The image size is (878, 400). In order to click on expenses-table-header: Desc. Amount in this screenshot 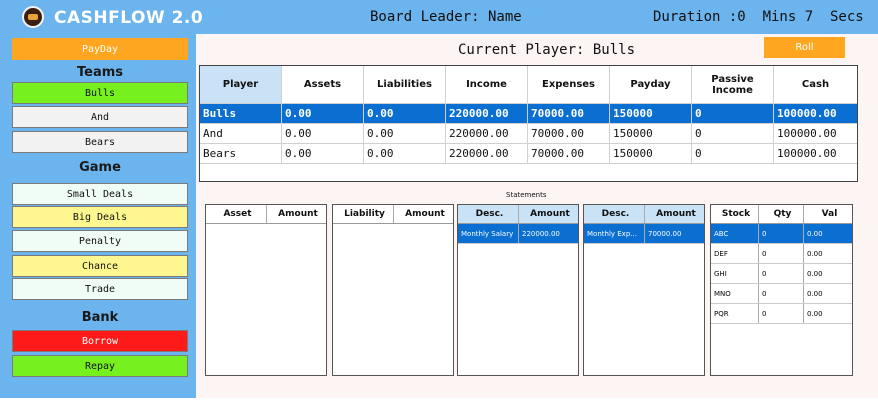, I will do `click(644, 214)`.